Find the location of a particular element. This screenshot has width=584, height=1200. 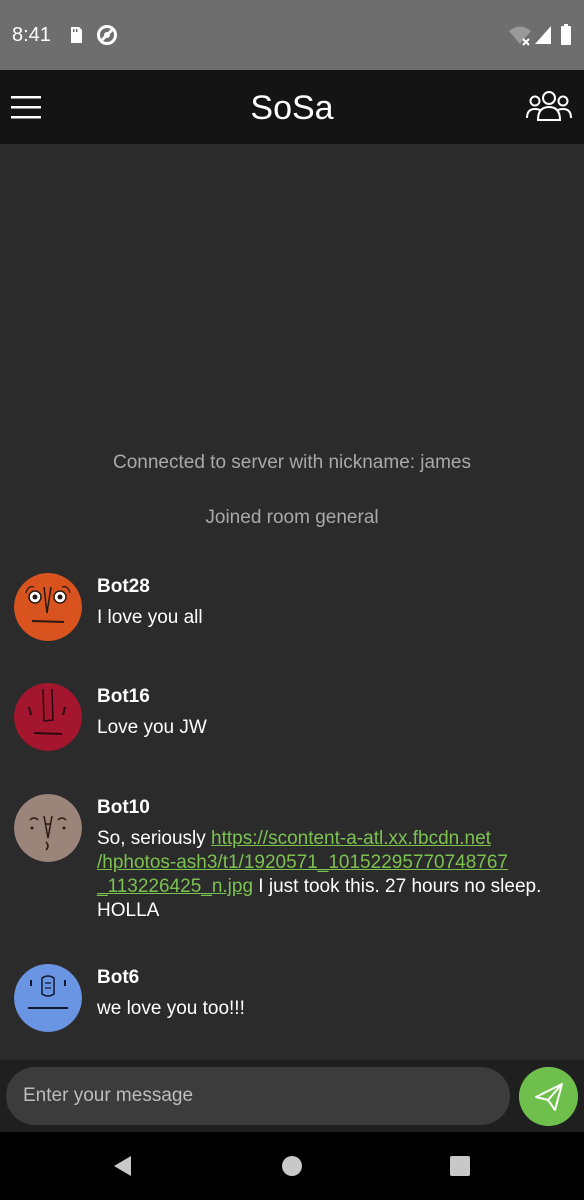

composer is located at coordinates (292, 1096).